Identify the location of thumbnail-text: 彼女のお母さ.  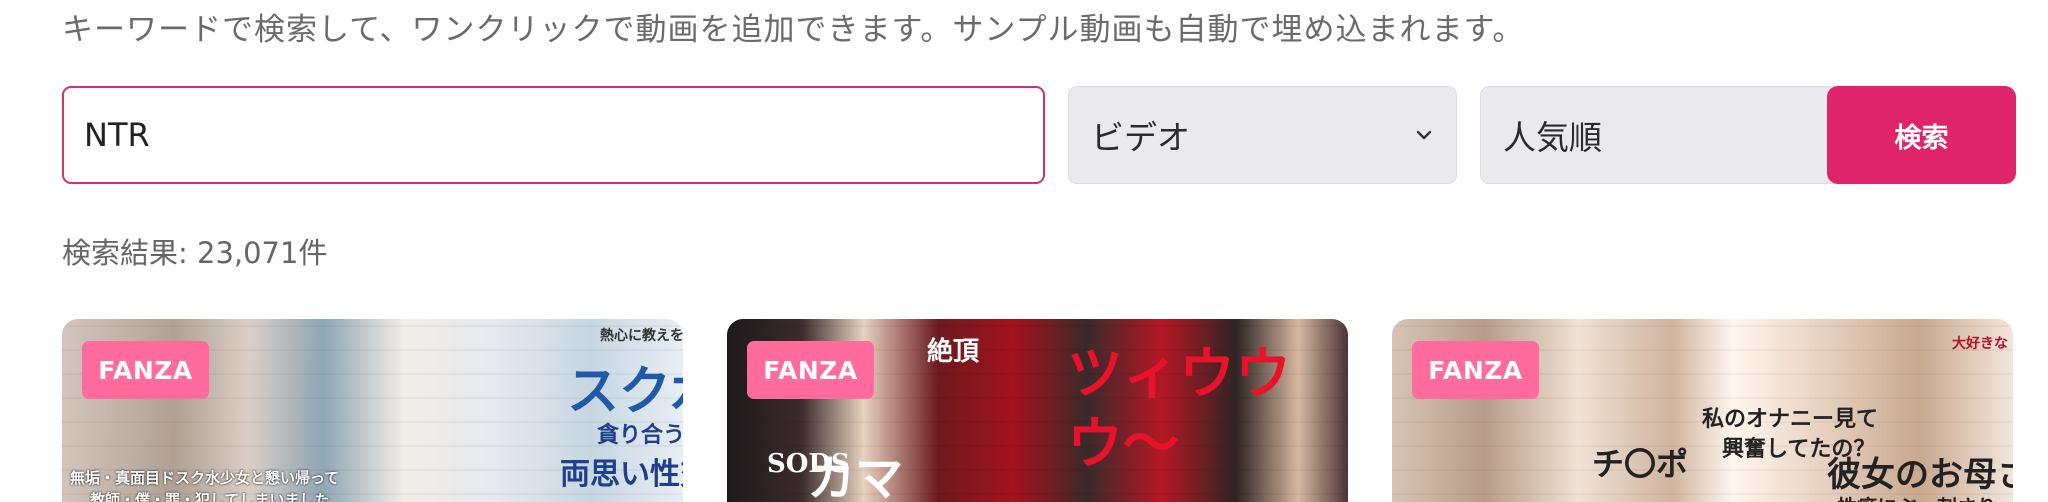
(1920, 475).